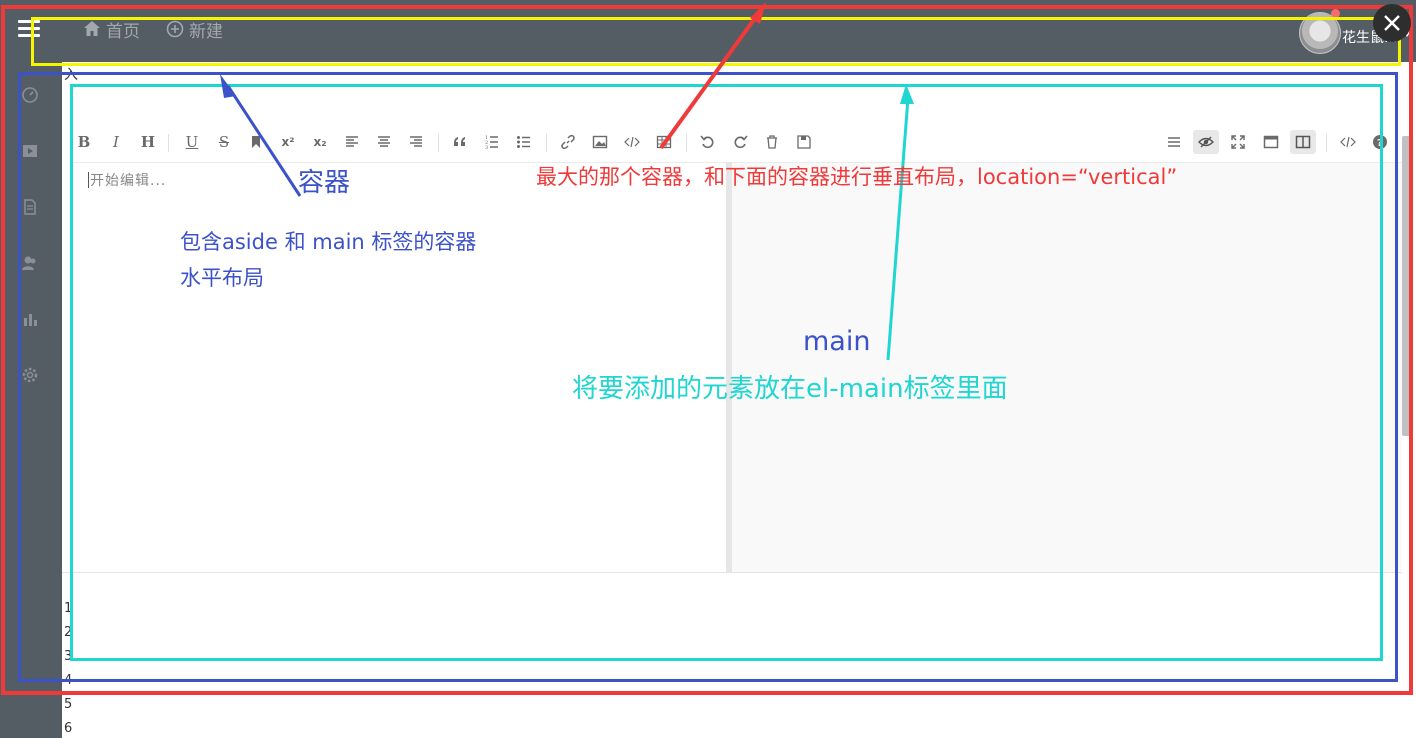  Describe the element at coordinates (790, 389) in the screenshot. I see `annotation-main-desc: 将要添加的元素放在el-main标签里面` at that location.